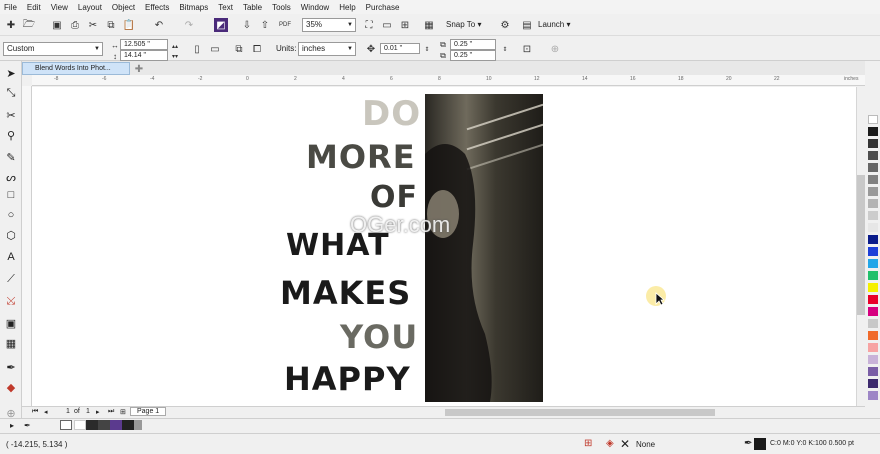 This screenshot has width=880, height=454. What do you see at coordinates (484, 248) in the screenshot?
I see `portrait-photo` at bounding box center [484, 248].